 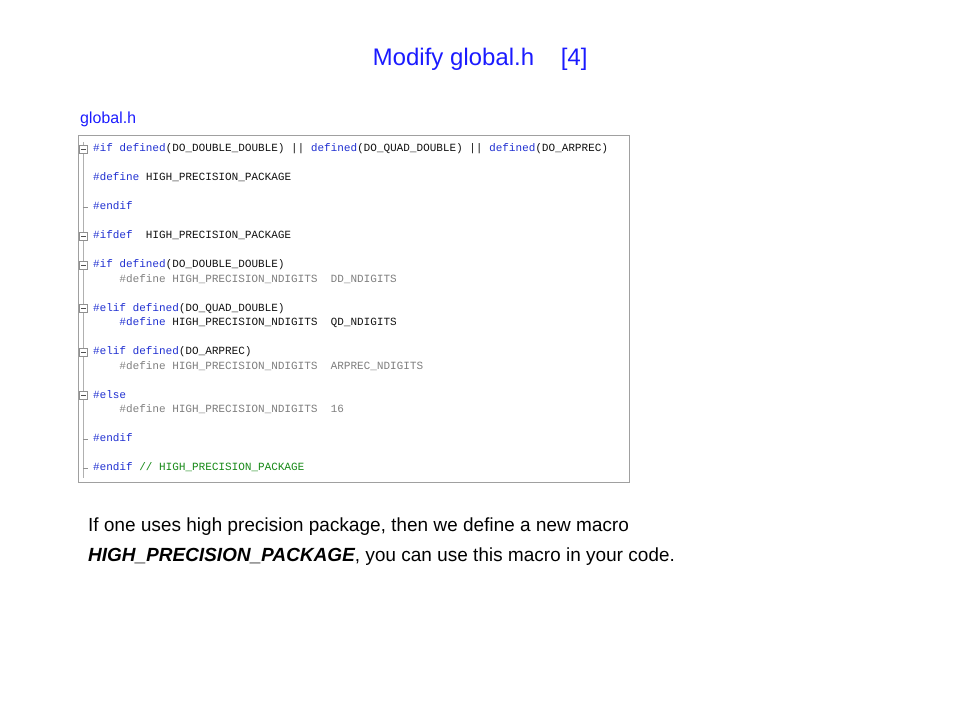 I want to click on code-line: #ifdef HIGH_PRECISION_PACKAGE, so click(x=192, y=236).